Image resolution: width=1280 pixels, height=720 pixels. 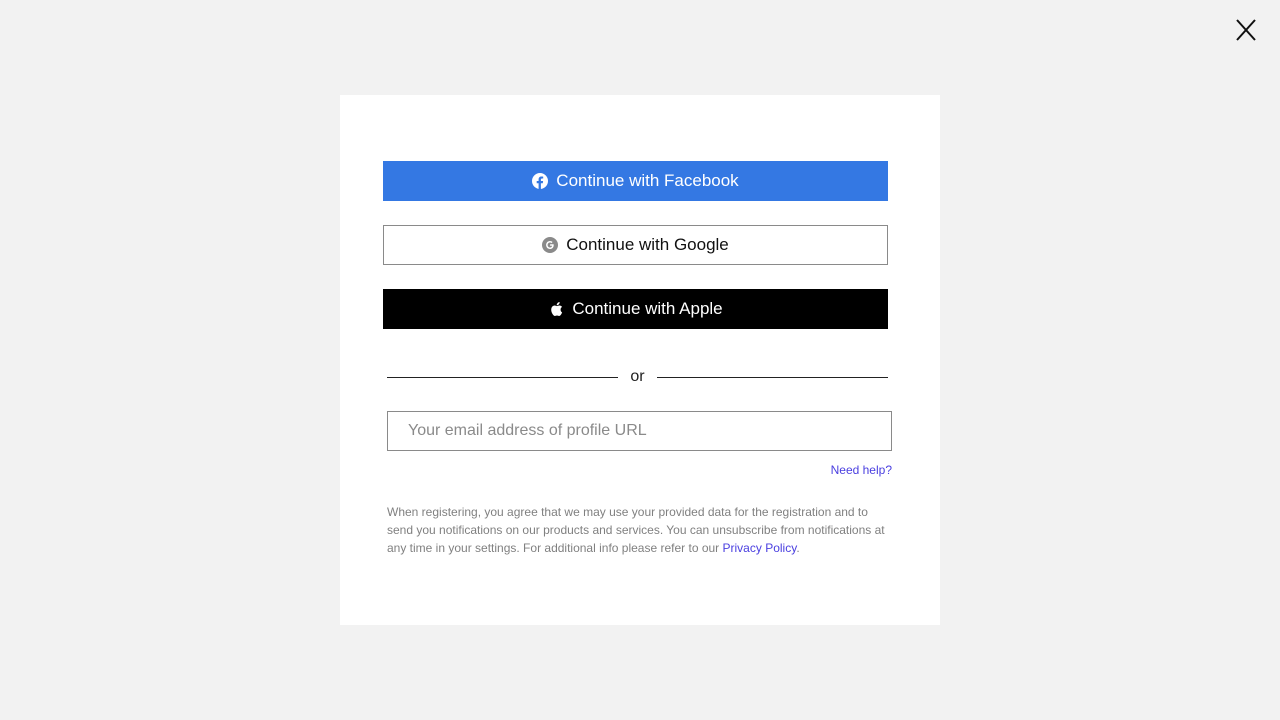 What do you see at coordinates (772, 377) in the screenshot?
I see `divider-line-right` at bounding box center [772, 377].